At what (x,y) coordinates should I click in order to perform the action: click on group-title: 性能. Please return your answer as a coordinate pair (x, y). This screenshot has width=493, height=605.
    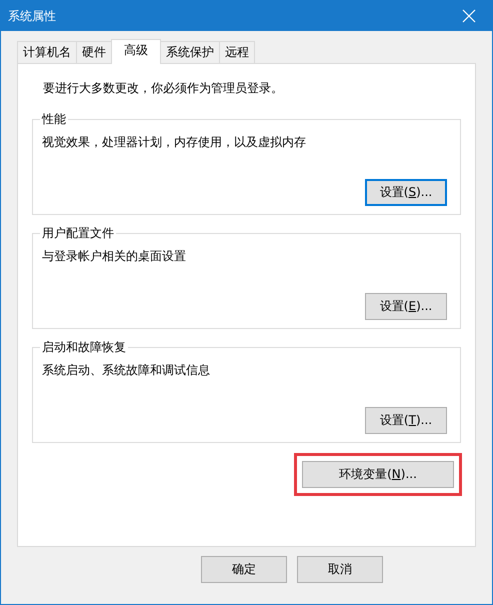
    Looking at the image, I should click on (53, 119).